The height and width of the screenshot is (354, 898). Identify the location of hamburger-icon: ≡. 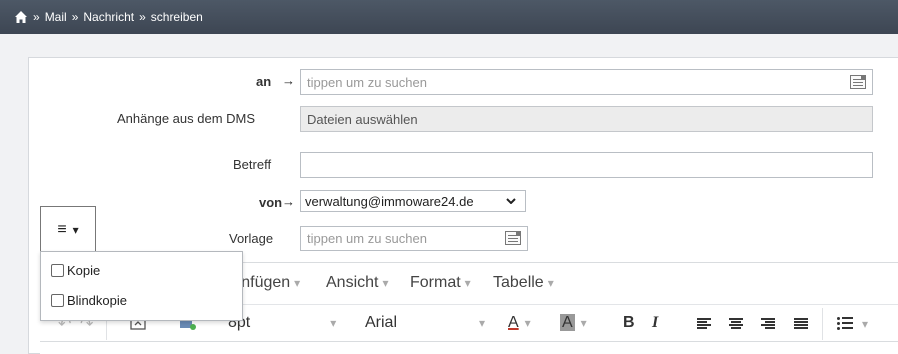
(62, 229).